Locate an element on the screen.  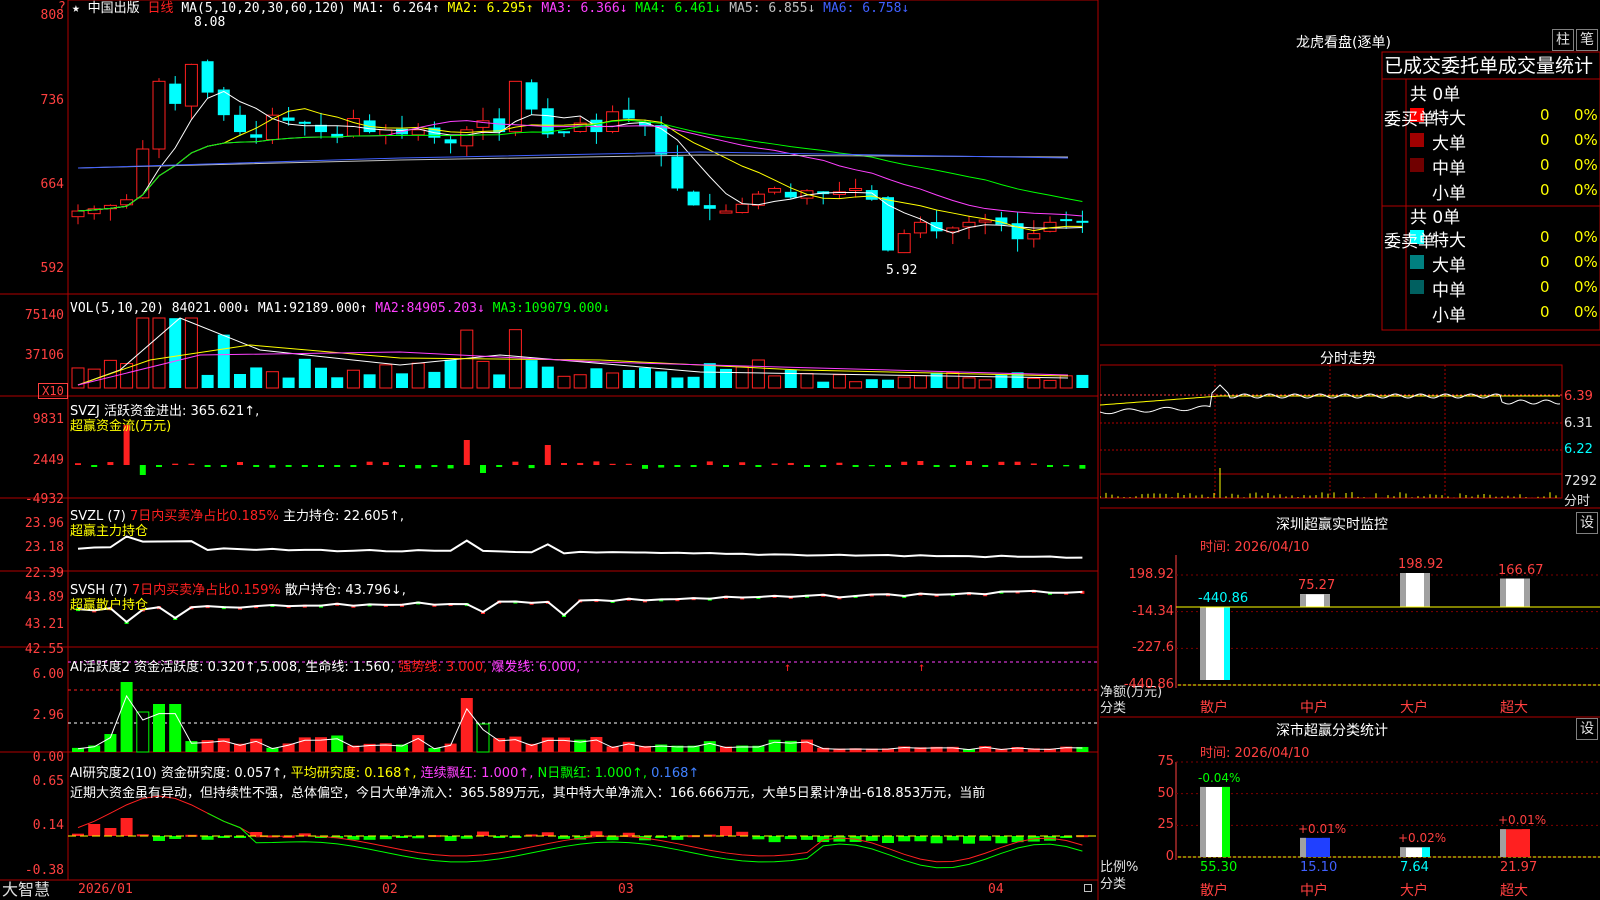
sz-monitor-settings-button: 设 is located at coordinates (1587, 523).